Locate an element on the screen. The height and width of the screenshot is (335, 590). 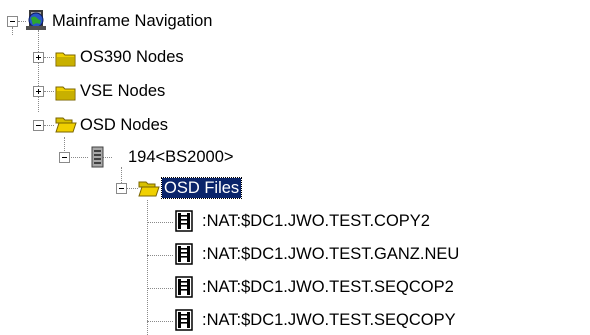
tree-node-label: VSE Nodes is located at coordinates (122, 91).